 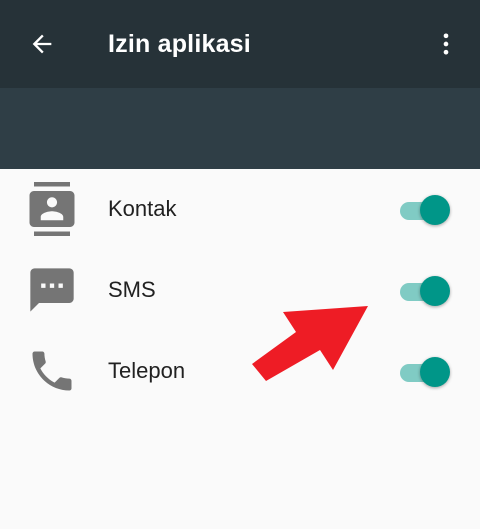 I want to click on permission-label: Telepon, so click(x=147, y=370).